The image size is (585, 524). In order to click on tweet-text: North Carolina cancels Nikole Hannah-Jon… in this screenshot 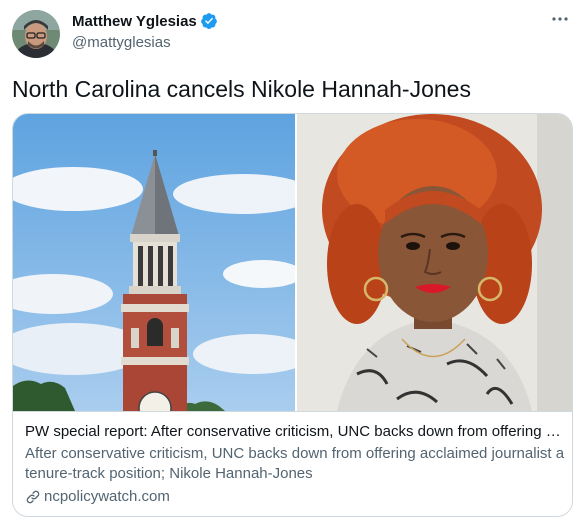, I will do `click(241, 89)`.